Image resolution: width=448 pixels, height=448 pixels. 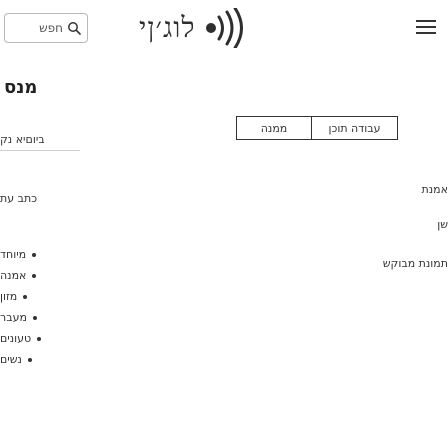 What do you see at coordinates (442, 224) in the screenshot?
I see `main-text-2: שן` at bounding box center [442, 224].